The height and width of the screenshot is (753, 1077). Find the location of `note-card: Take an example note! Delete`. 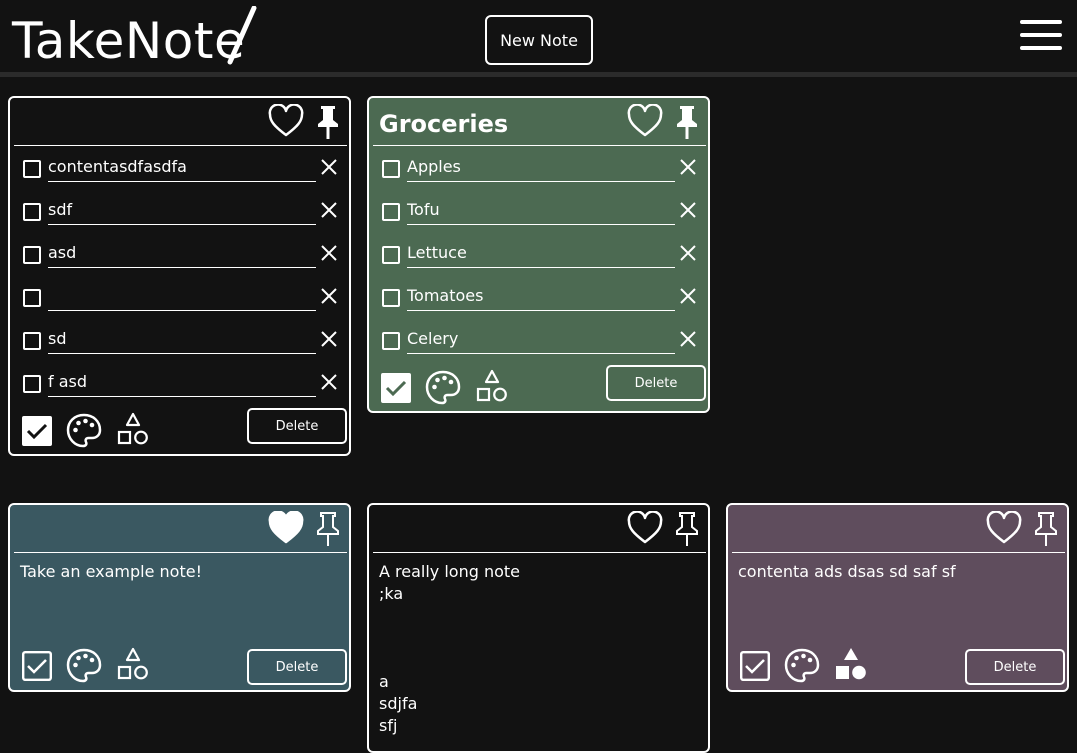

note-card: Take an example note! Delete is located at coordinates (179, 597).